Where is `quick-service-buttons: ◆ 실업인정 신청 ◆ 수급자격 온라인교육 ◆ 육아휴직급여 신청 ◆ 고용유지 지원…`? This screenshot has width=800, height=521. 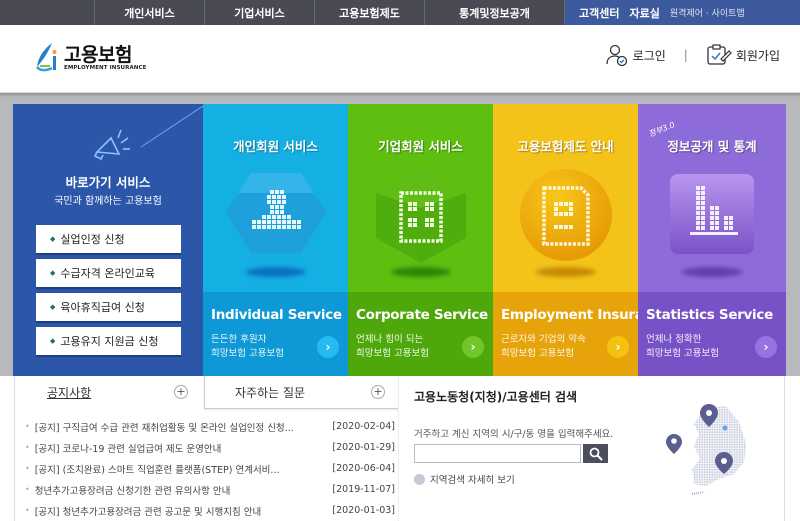
quick-service-buttons: ◆ 실업인정 신청 ◆ 수급자격 온라인교육 ◆ 육아휴직급여 신청 ◆ 고용유지 지원… is located at coordinates (108, 293).